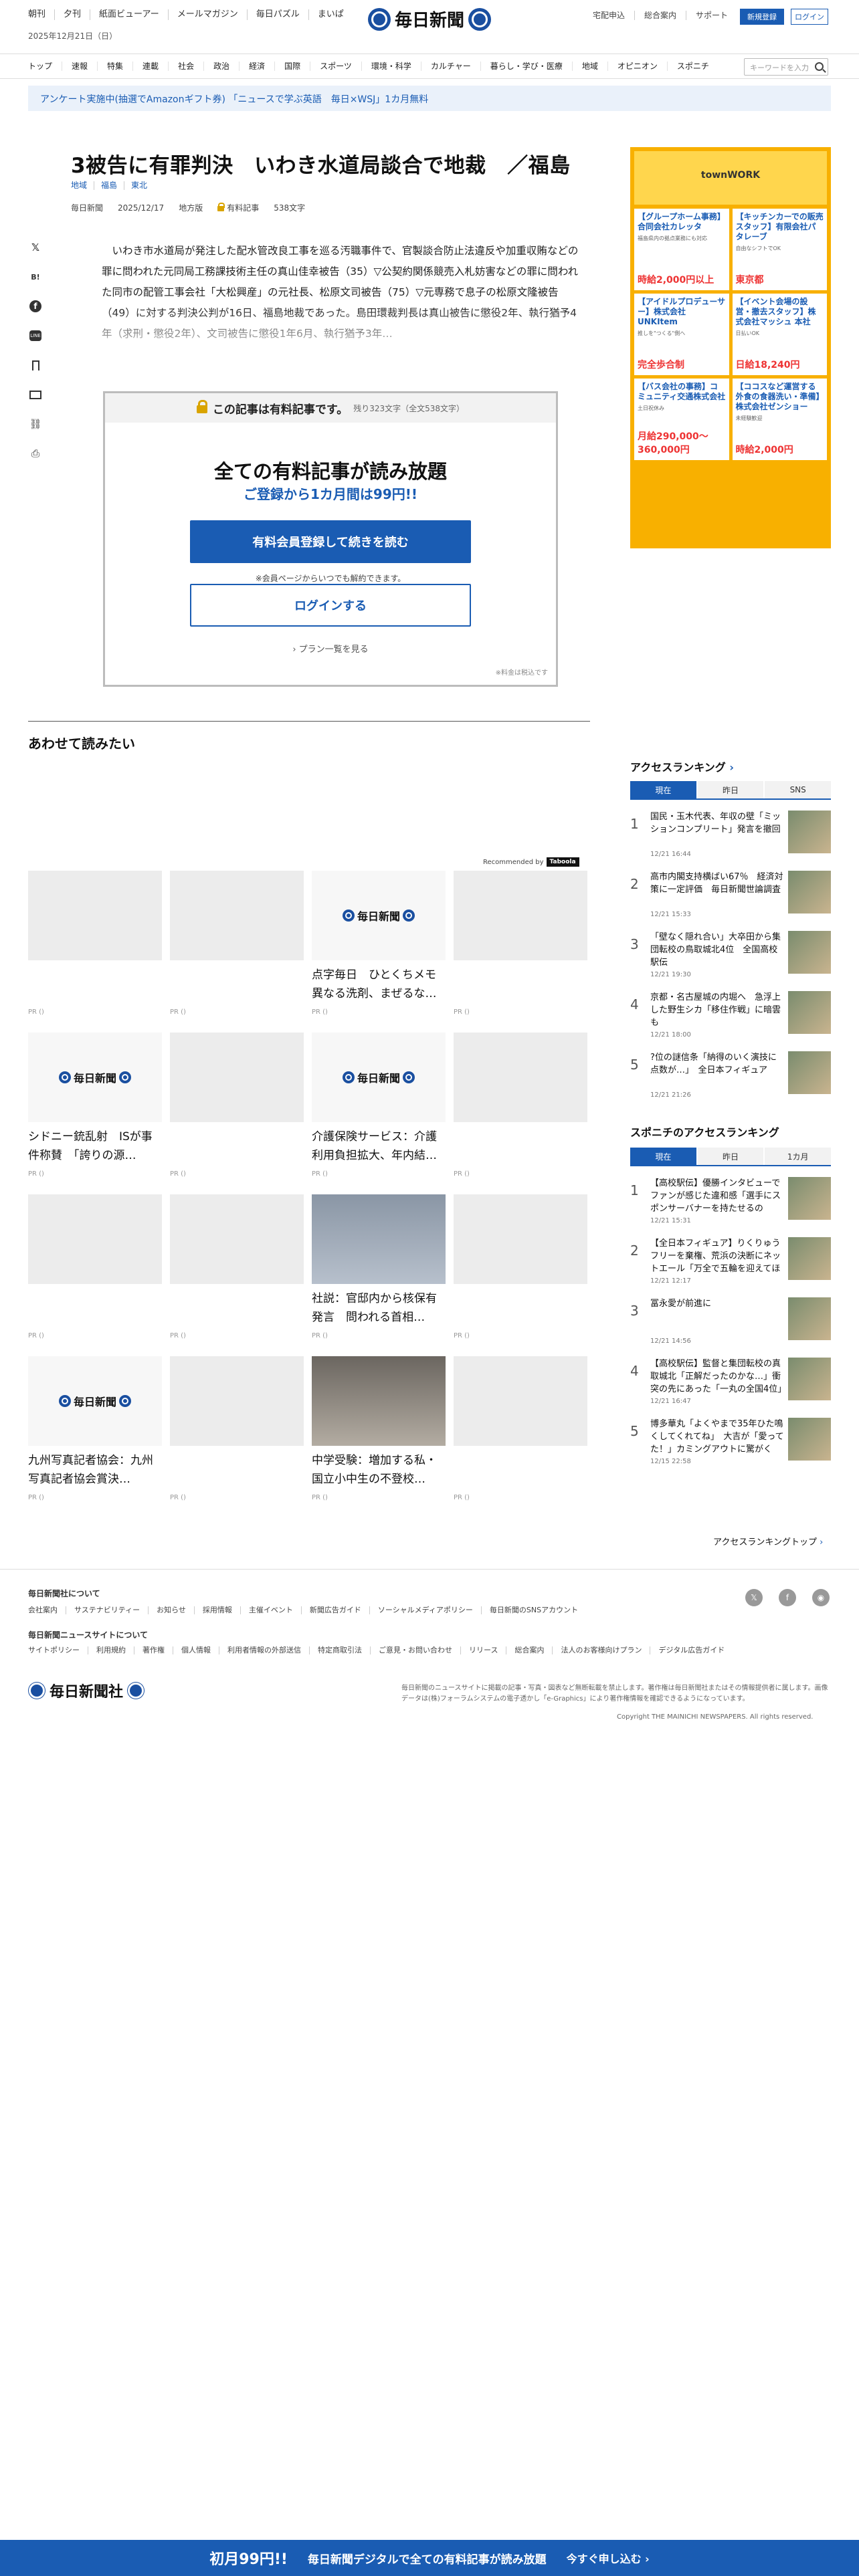  What do you see at coordinates (340, 1650) in the screenshot?
I see `footer-link: 特定商取引法` at bounding box center [340, 1650].